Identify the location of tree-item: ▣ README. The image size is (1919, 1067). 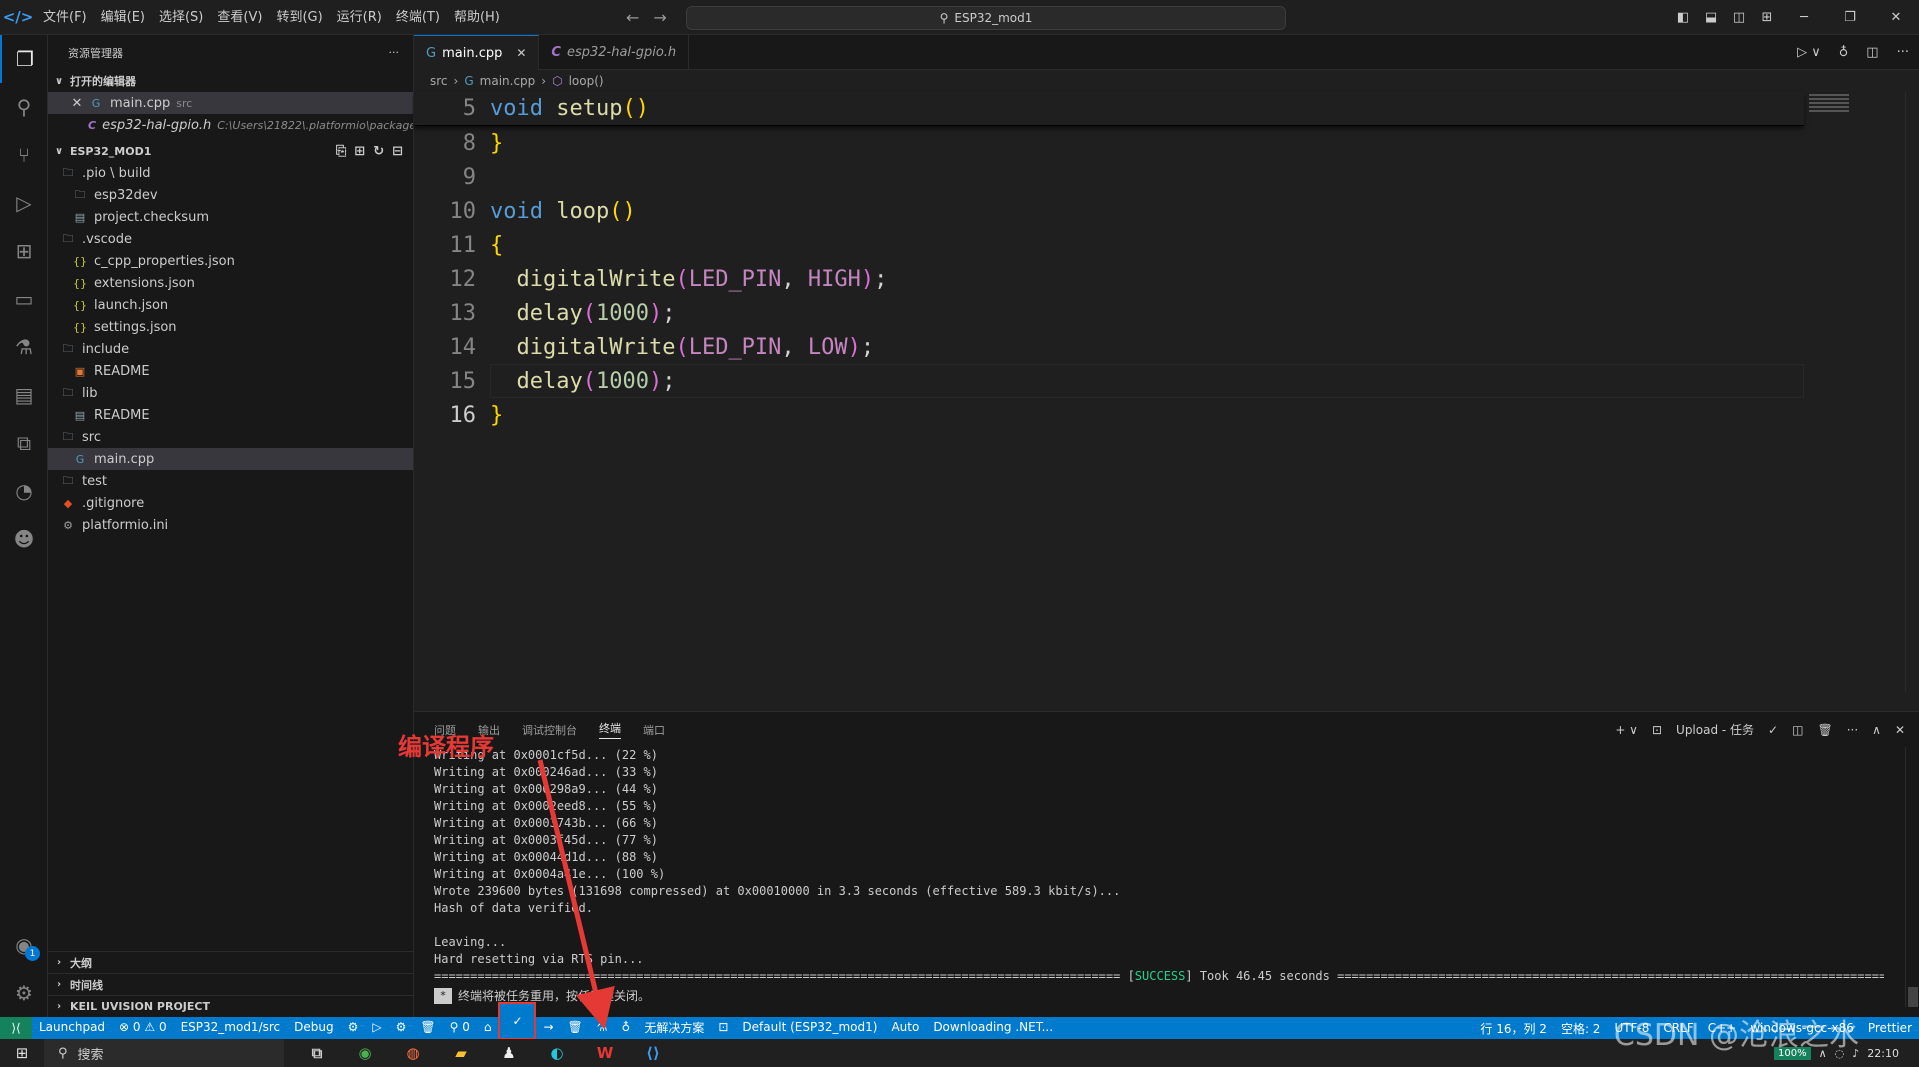
(230, 371).